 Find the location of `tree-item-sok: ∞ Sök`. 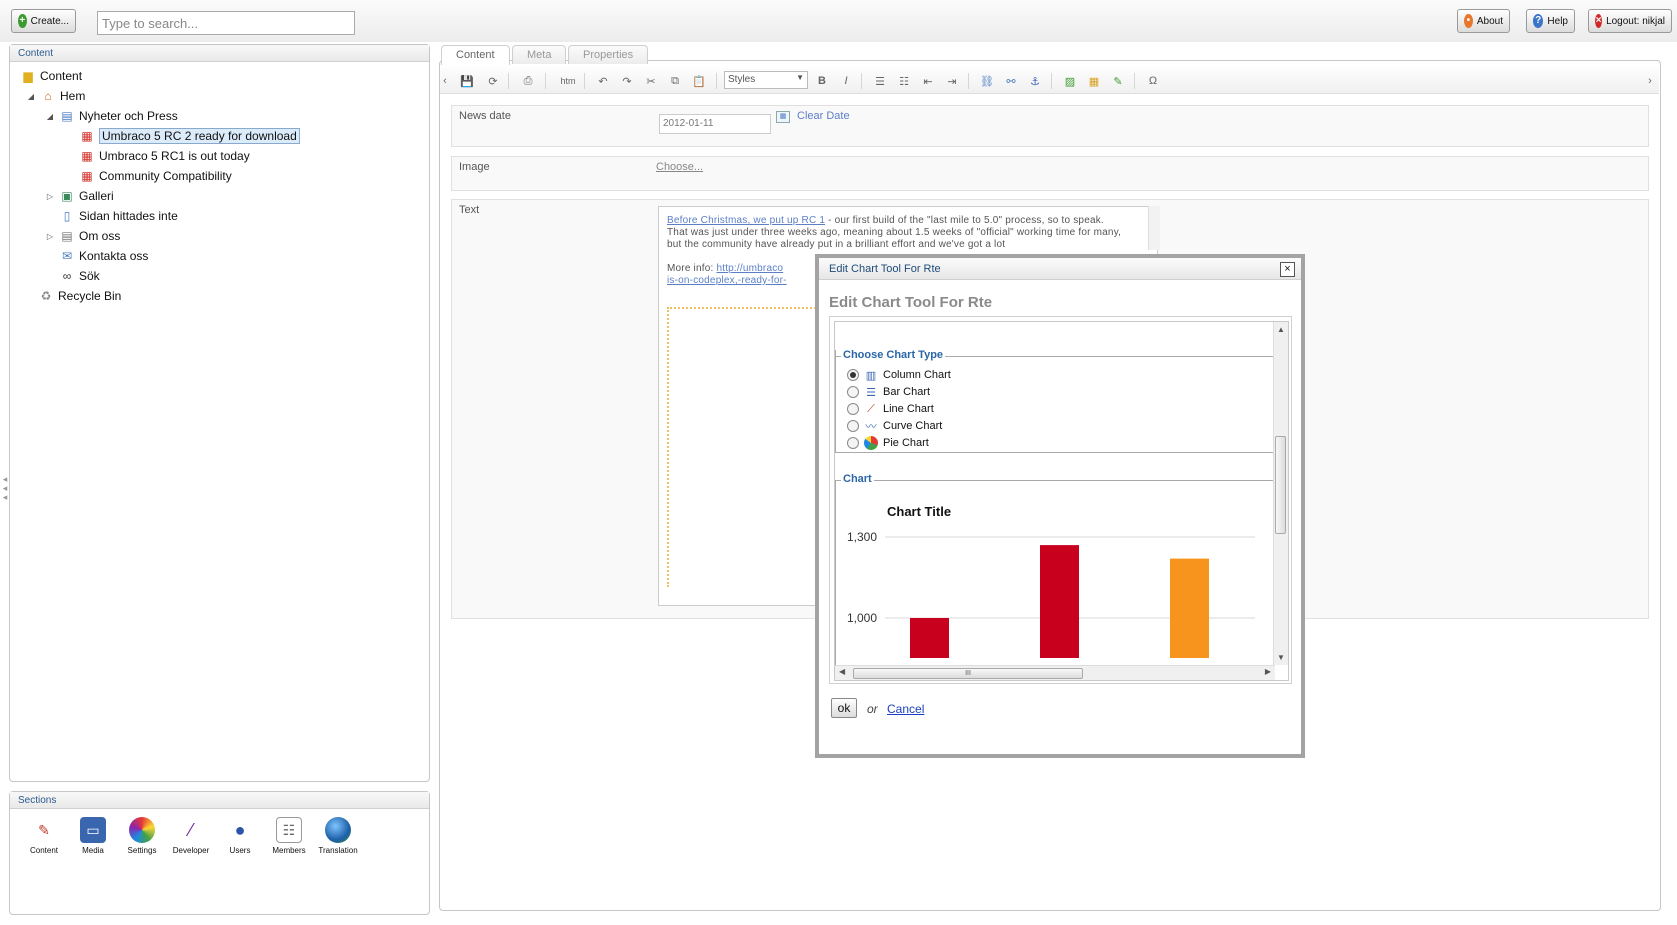

tree-item-sok: ∞ Sök is located at coordinates (79, 276).